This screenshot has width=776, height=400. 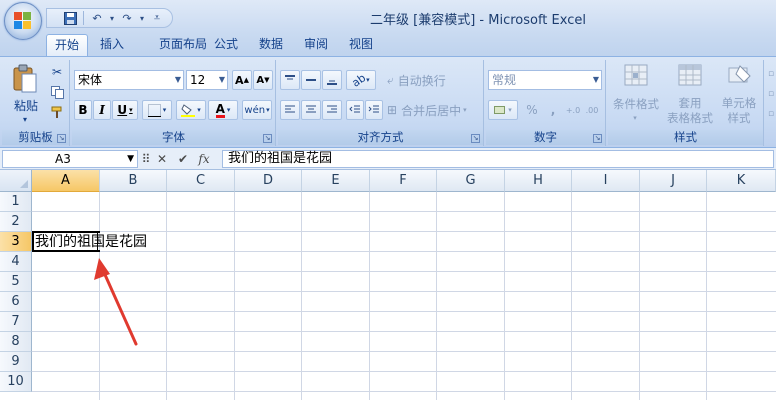 I want to click on row-header-1: 1, so click(x=16, y=202).